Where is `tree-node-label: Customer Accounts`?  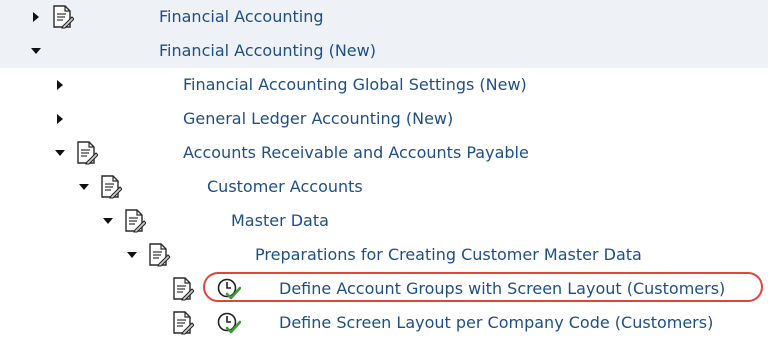
tree-node-label: Customer Accounts is located at coordinates (285, 187).